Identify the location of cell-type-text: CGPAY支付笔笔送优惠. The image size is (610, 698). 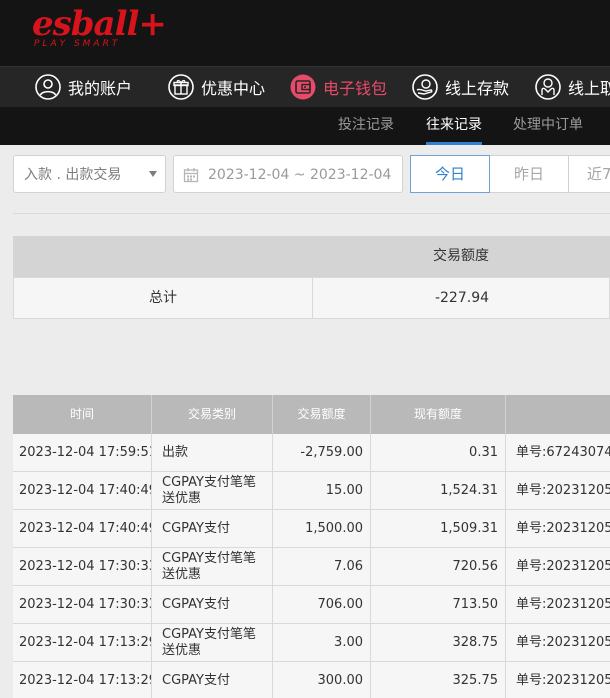
(209, 642).